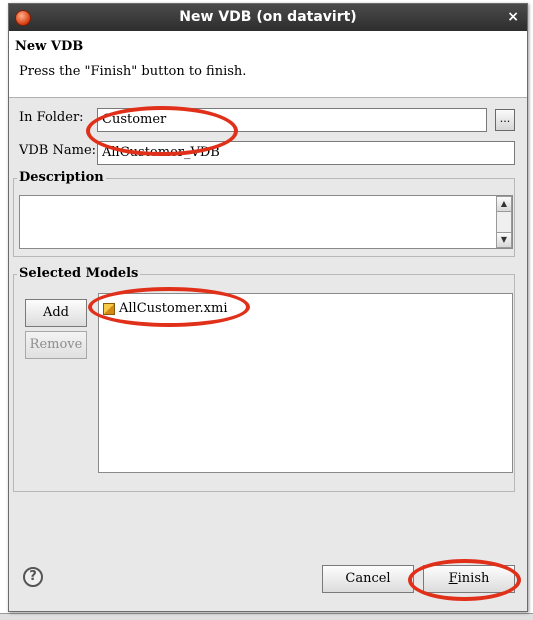  What do you see at coordinates (173, 308) in the screenshot?
I see `model-list-item-label: AllCustomer.xmi` at bounding box center [173, 308].